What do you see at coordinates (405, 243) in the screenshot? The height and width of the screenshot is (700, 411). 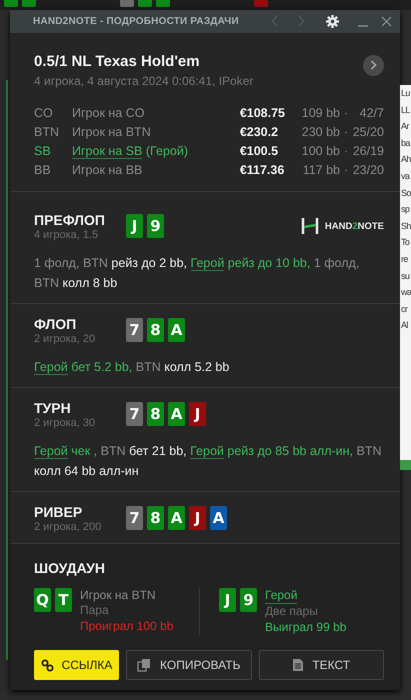 I see `list-text: To` at bounding box center [405, 243].